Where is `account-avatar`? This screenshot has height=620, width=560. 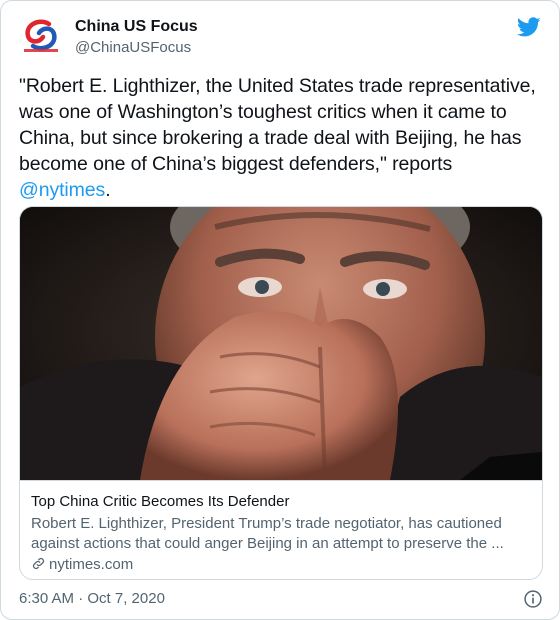 account-avatar is located at coordinates (41, 37).